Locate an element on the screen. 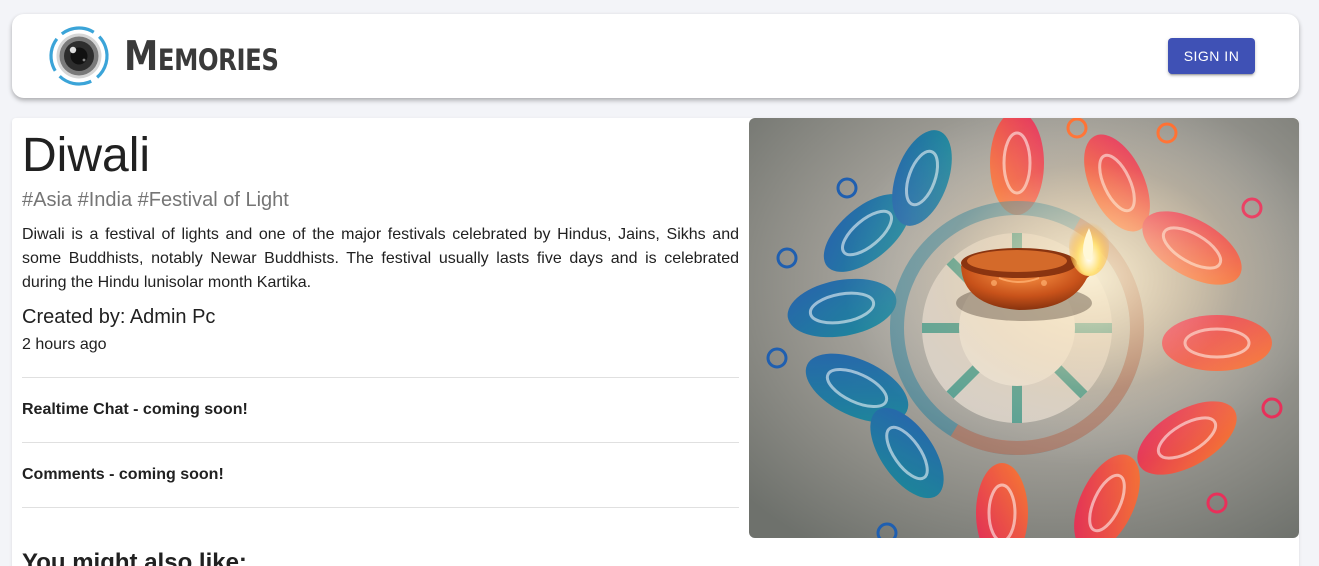 The height and width of the screenshot is (566, 1319). brand-title: Memories is located at coordinates (201, 55).